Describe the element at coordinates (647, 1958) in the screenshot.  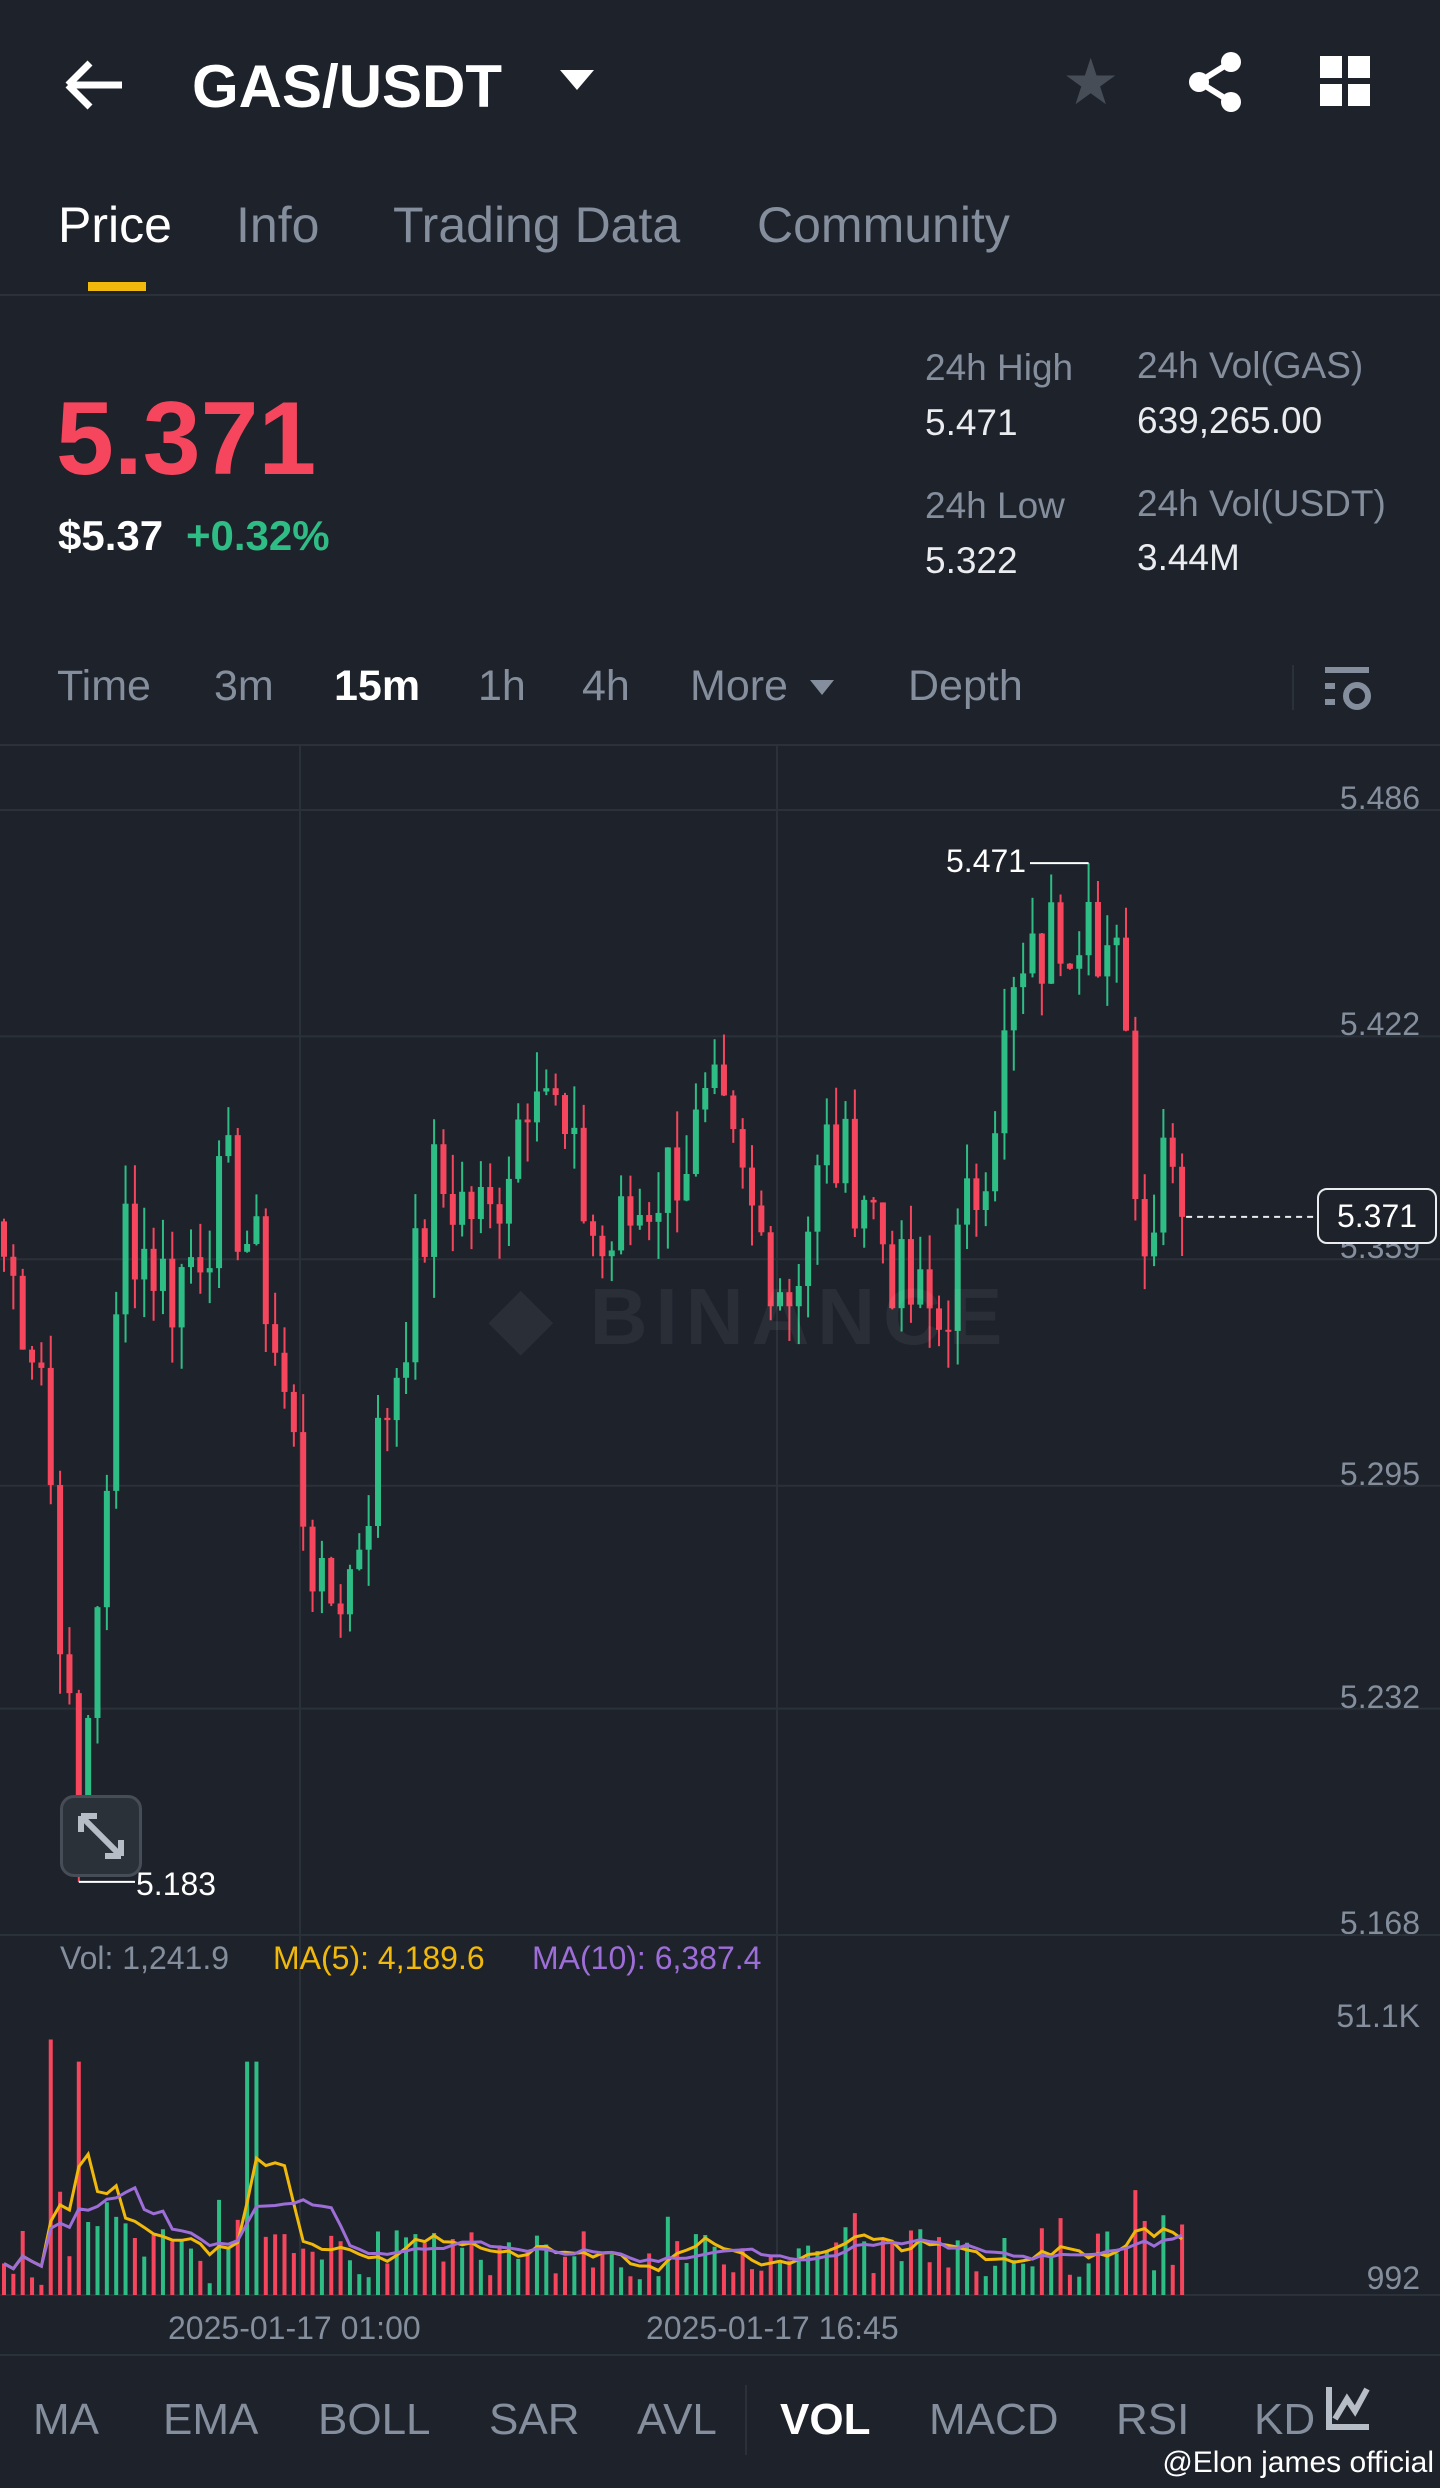
I see `ma10-legend: MA(10): 6,387.4` at that location.